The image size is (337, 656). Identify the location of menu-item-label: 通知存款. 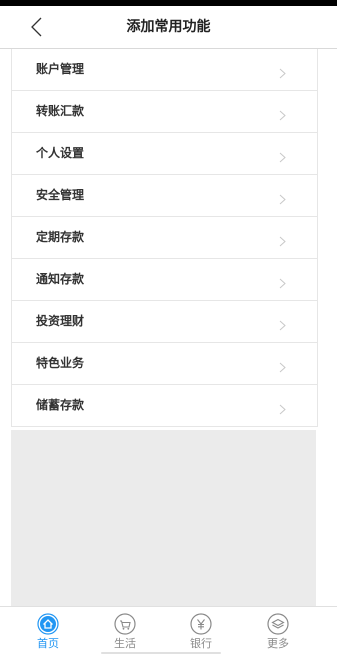
(60, 279).